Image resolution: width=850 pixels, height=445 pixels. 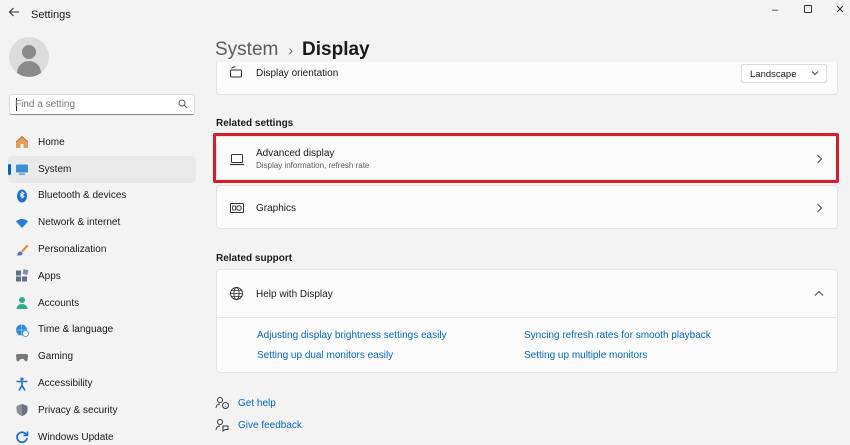 I want to click on avatar, so click(x=29, y=57).